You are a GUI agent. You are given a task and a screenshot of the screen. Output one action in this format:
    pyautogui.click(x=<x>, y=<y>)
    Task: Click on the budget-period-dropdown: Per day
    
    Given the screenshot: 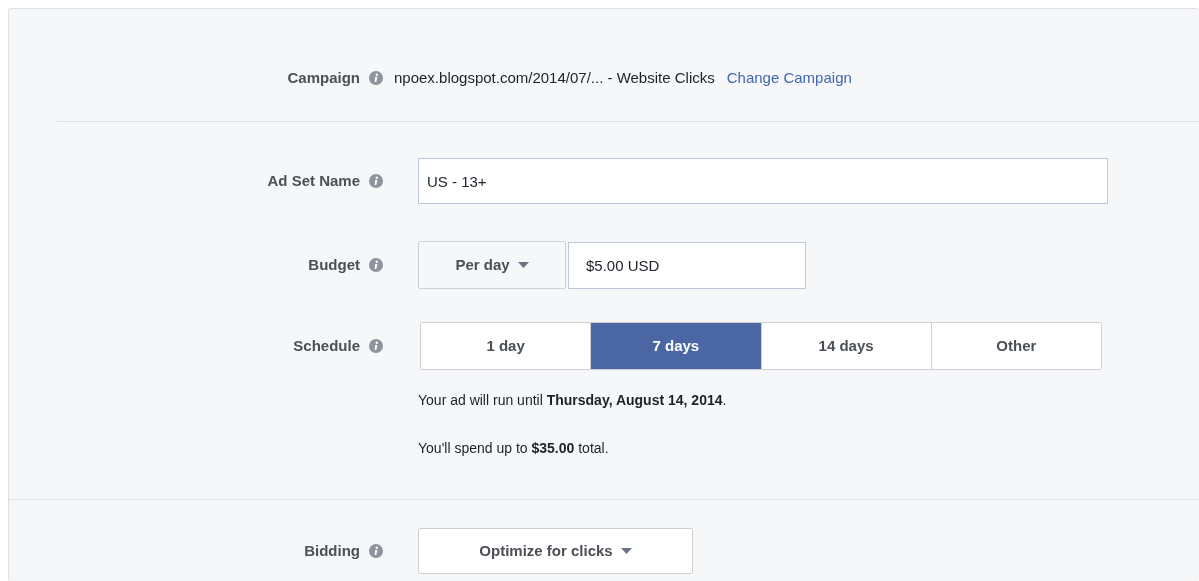 What is the action you would take?
    pyautogui.click(x=492, y=265)
    